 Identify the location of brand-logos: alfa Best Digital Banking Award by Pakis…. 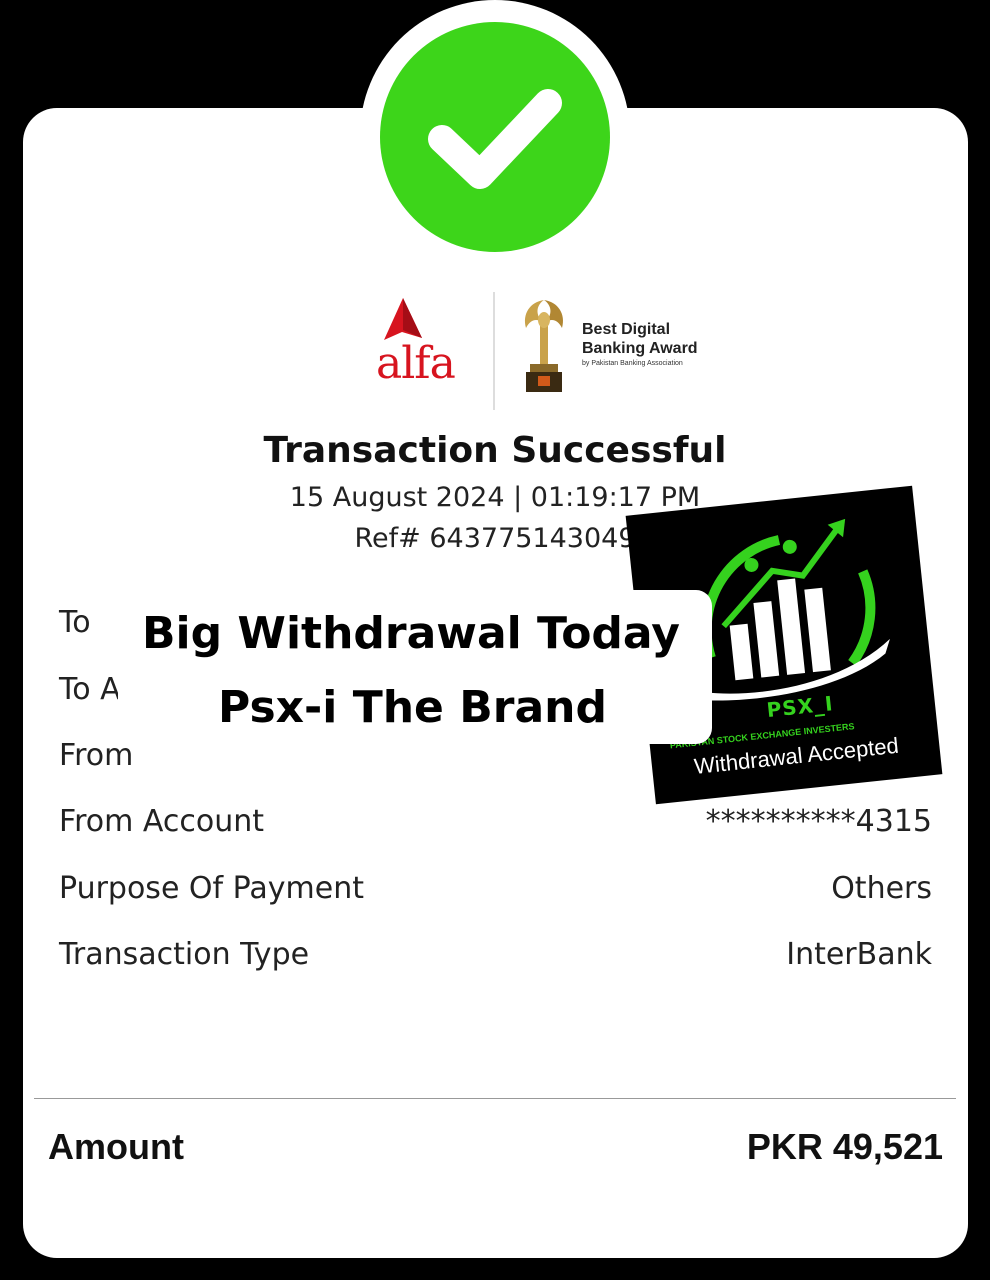
(540, 350).